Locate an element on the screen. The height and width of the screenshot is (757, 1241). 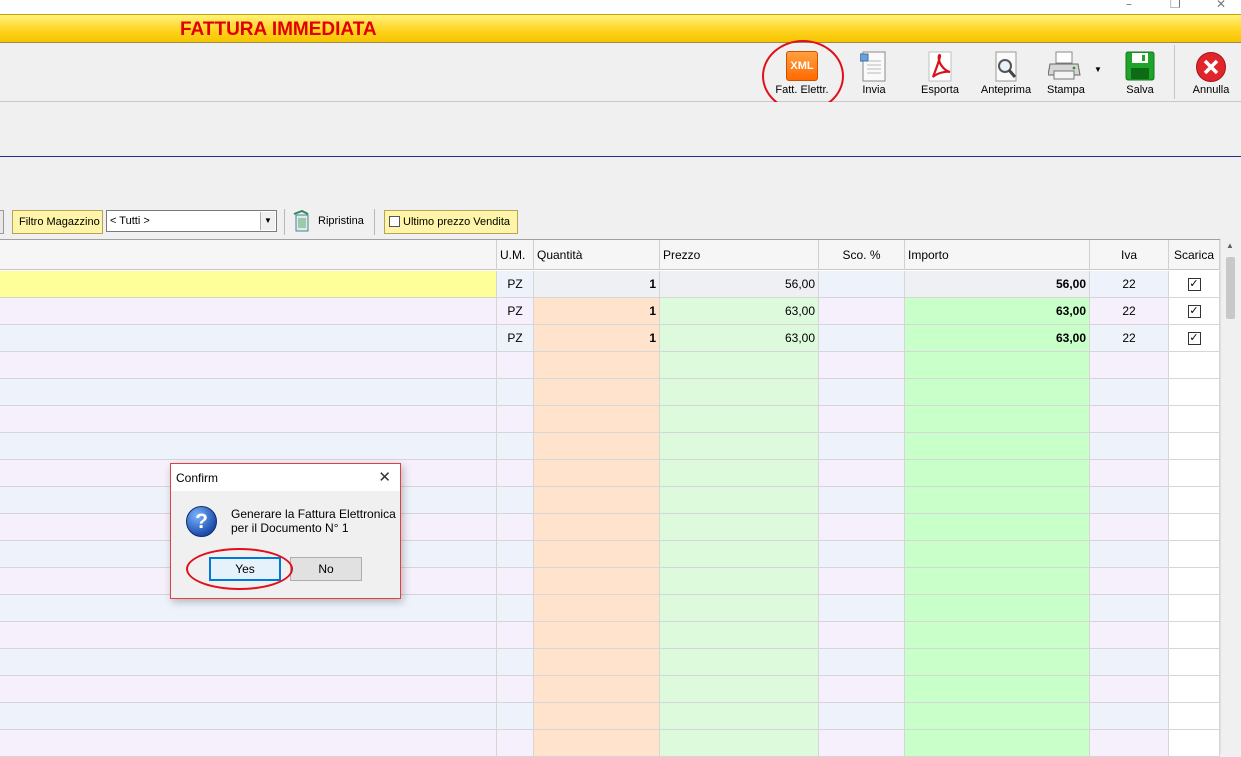
cell-quantita: 1 is located at coordinates (597, 311).